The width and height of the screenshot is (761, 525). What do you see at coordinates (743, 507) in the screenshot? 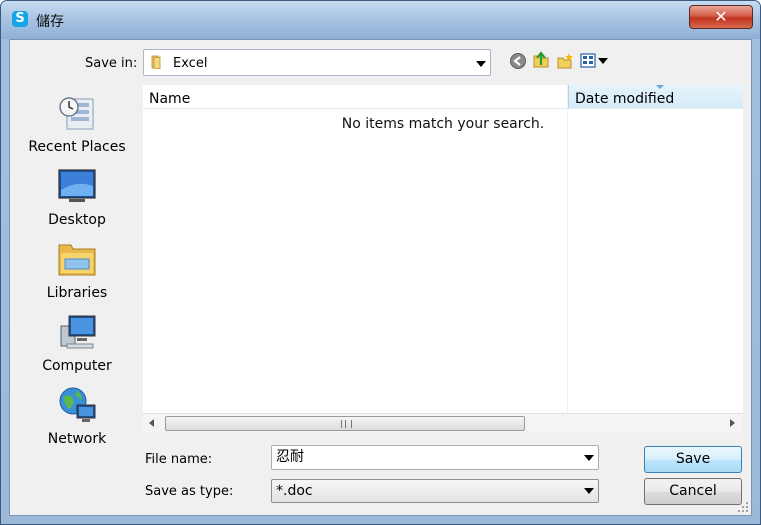
I see `resize-grip-icon` at bounding box center [743, 507].